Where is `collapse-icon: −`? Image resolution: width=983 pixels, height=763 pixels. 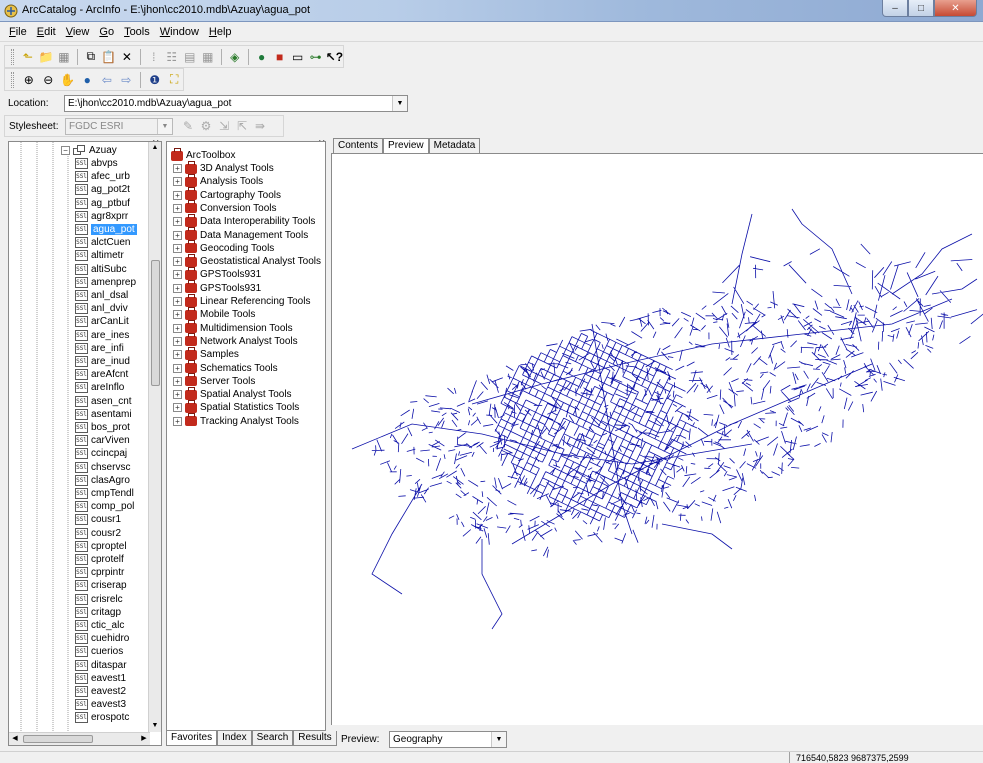 collapse-icon: − is located at coordinates (65, 150).